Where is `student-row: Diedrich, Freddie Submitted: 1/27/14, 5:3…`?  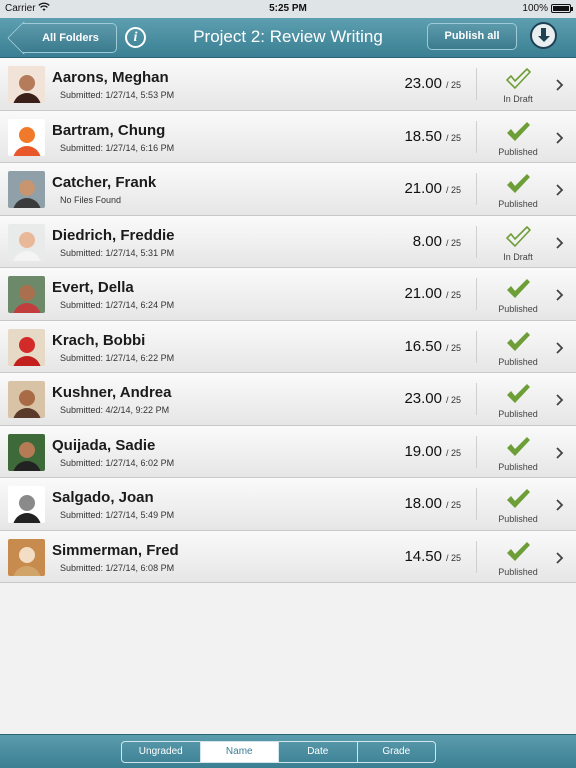 student-row: Diedrich, Freddie Submitted: 1/27/14, 5:3… is located at coordinates (288, 241).